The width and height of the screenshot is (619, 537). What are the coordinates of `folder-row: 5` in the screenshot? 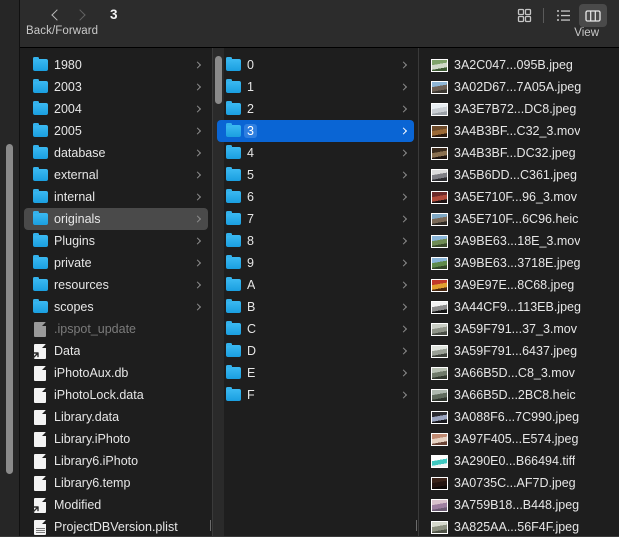 It's located at (315, 175).